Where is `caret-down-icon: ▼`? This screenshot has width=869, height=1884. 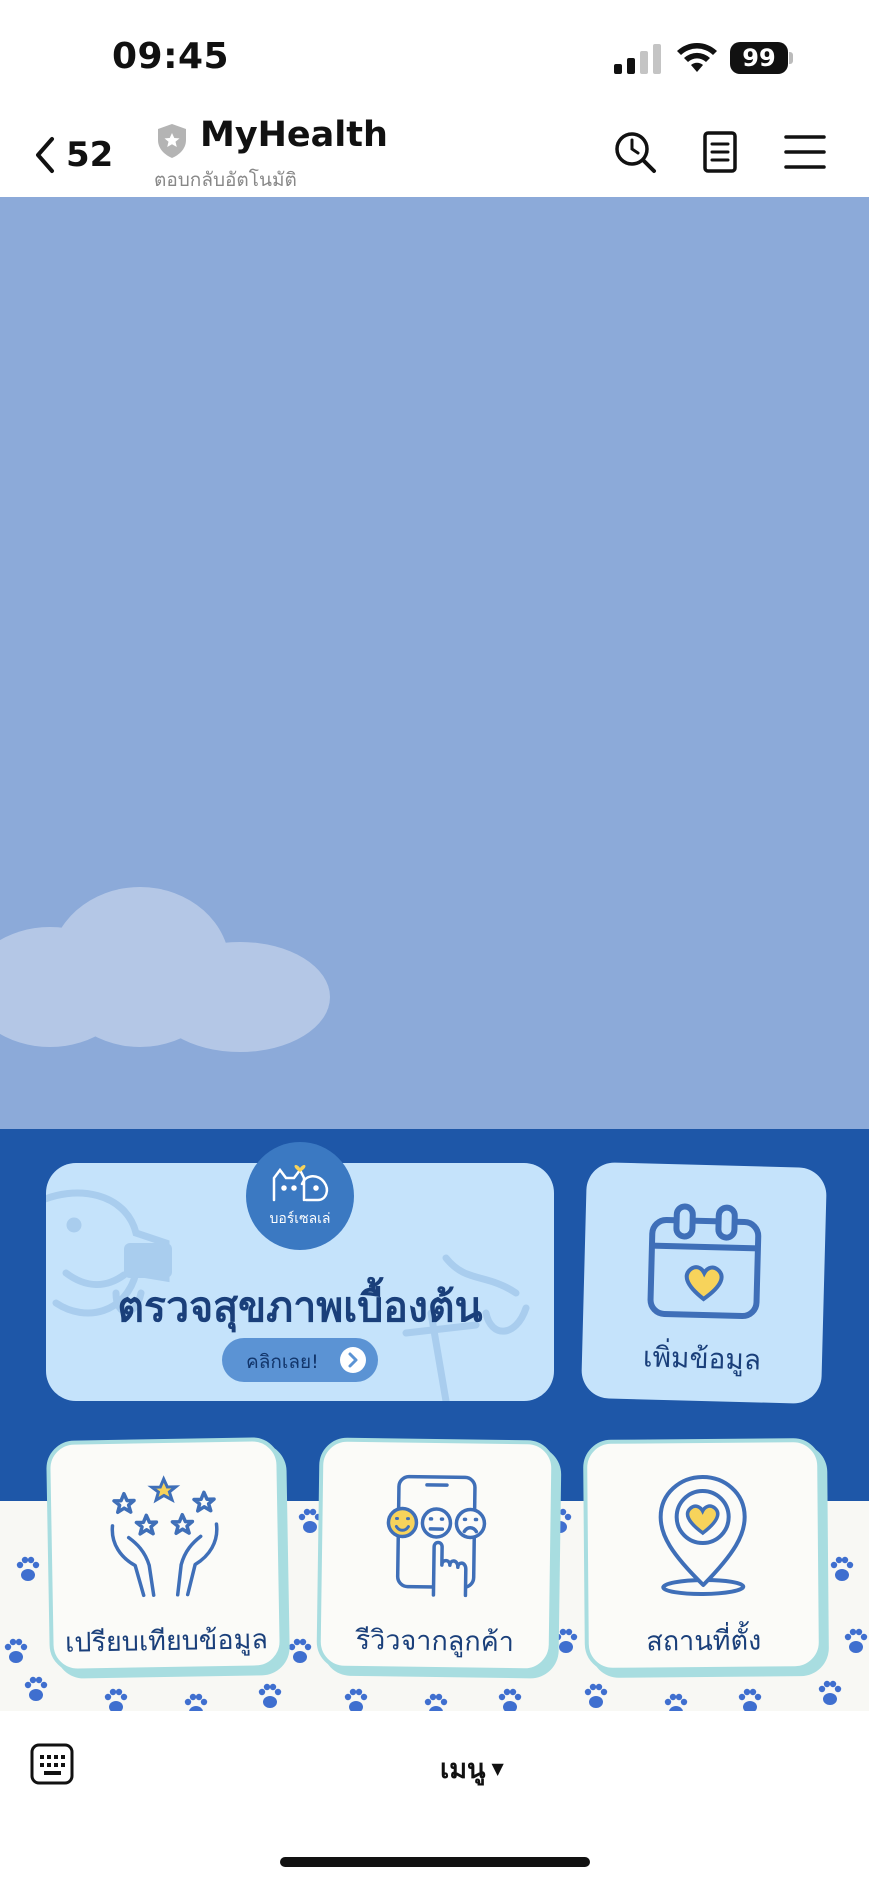
caret-down-icon: ▼ is located at coordinates (497, 1768).